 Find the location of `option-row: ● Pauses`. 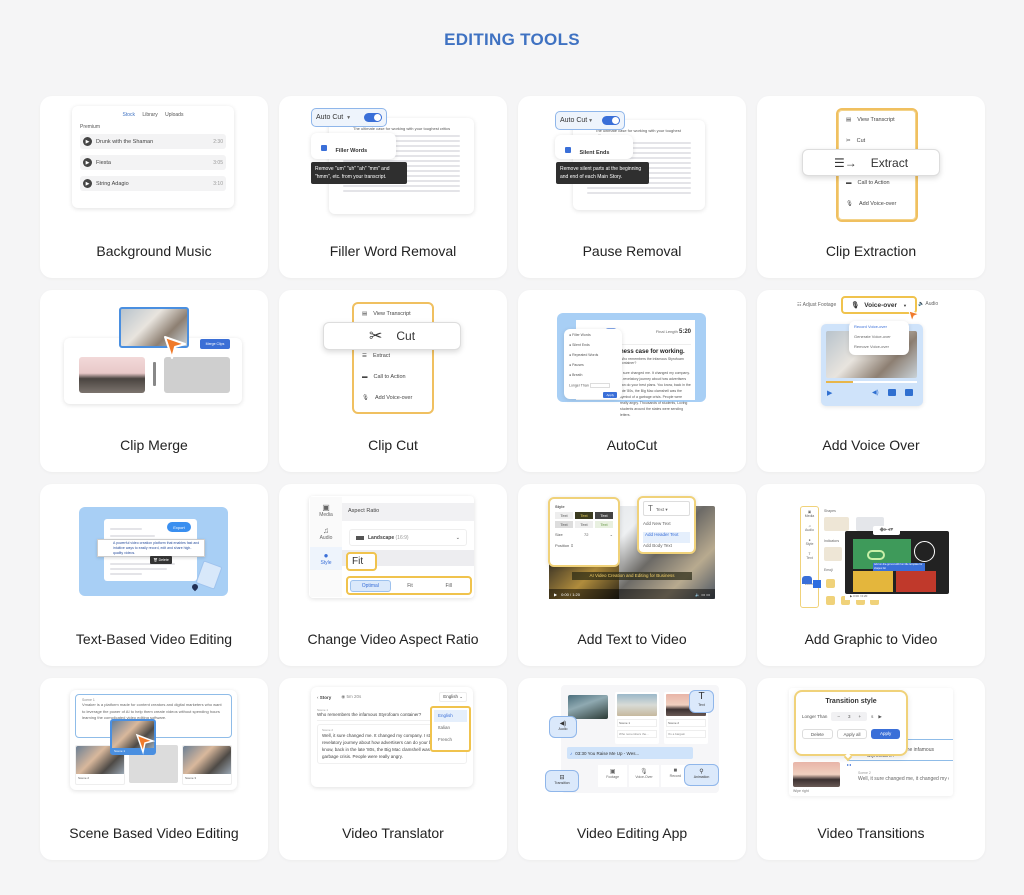

option-row: ● Pauses is located at coordinates (593, 368).